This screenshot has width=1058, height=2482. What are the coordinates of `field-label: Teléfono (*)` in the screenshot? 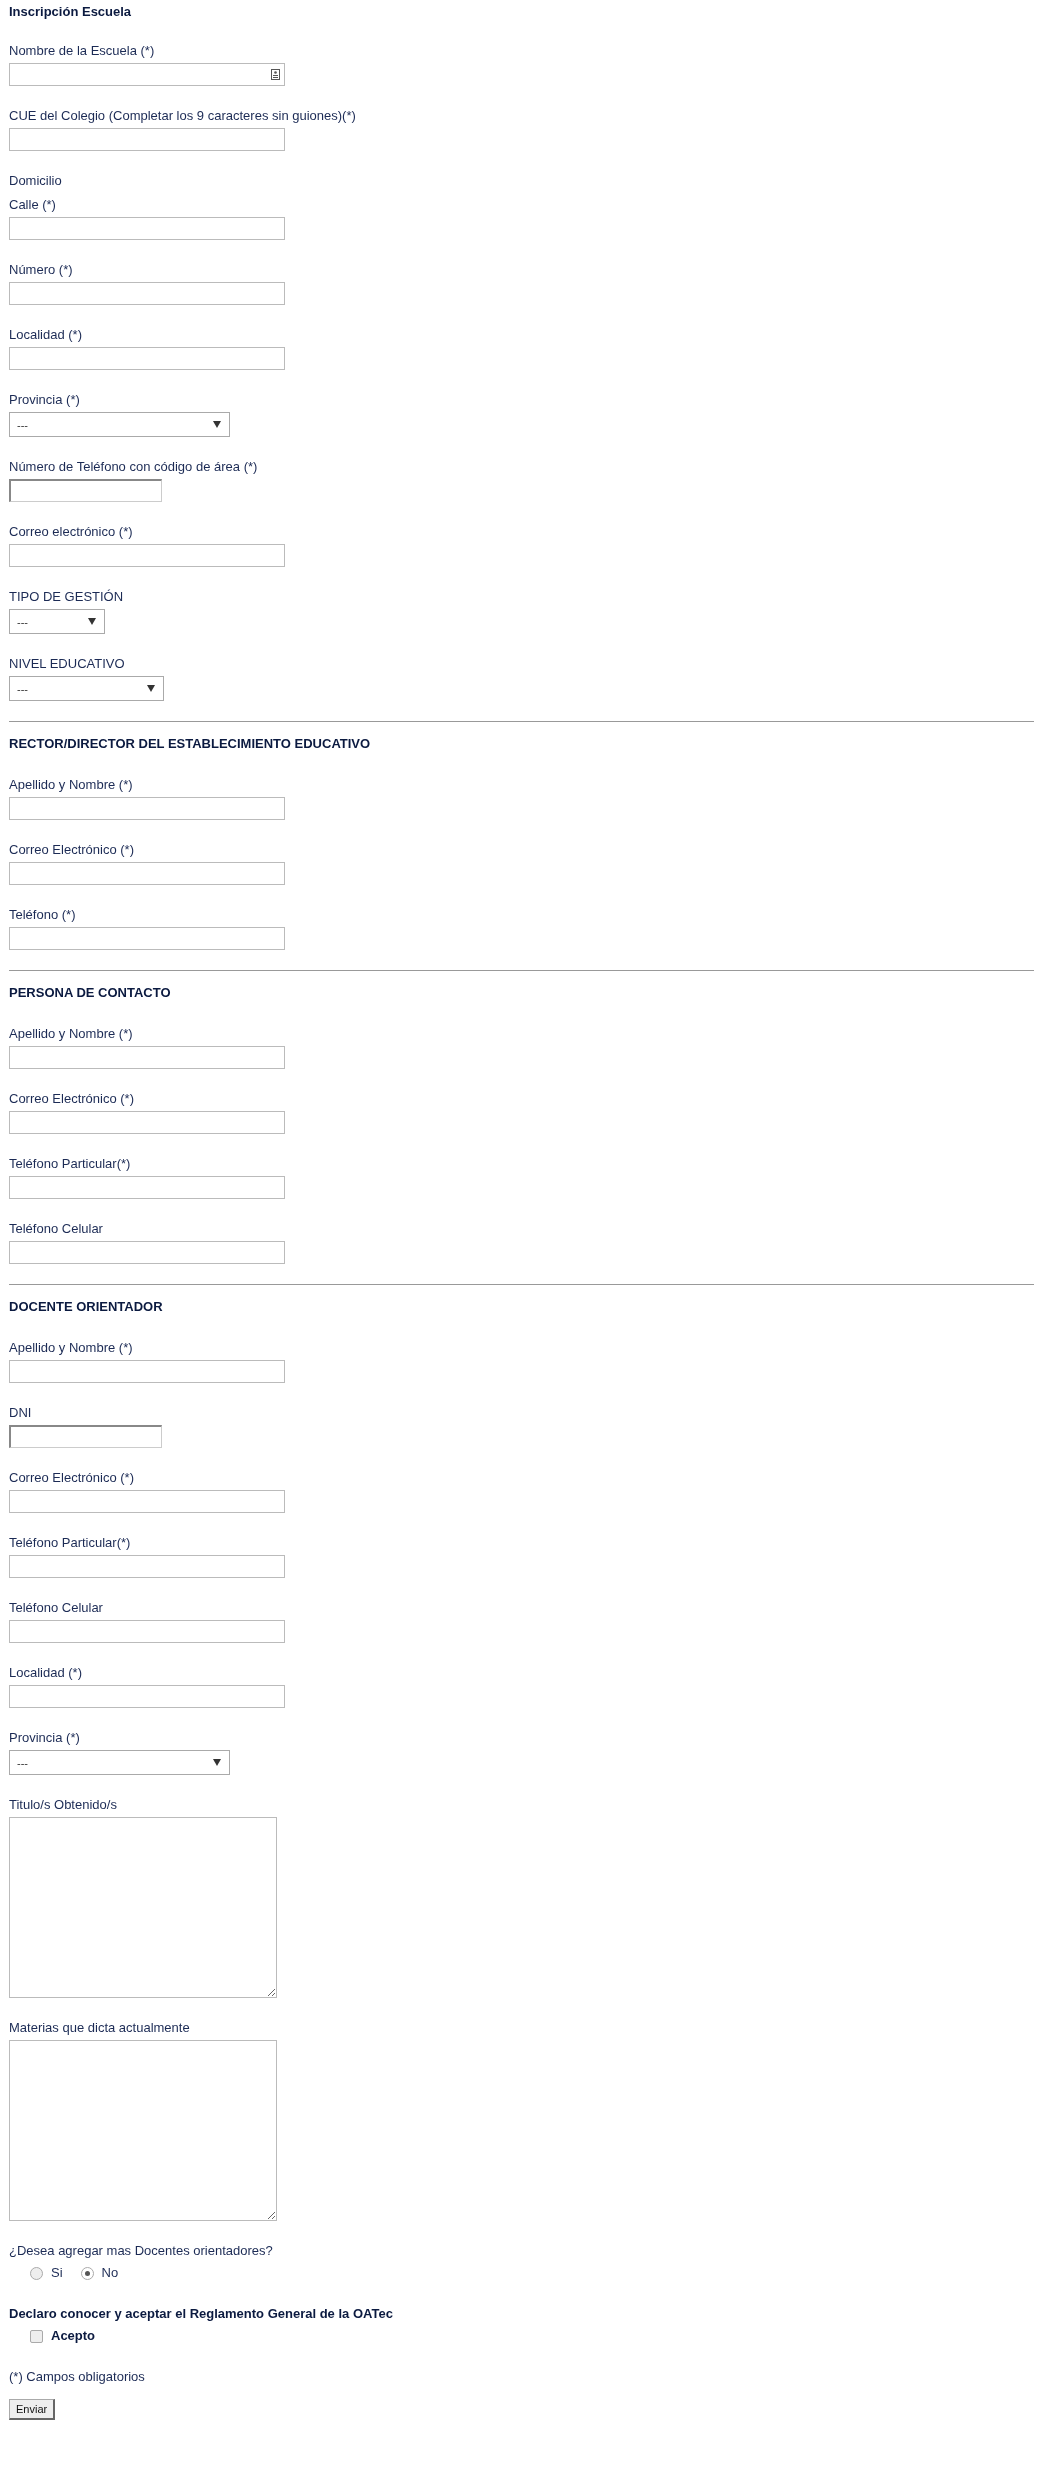 It's located at (43, 915).